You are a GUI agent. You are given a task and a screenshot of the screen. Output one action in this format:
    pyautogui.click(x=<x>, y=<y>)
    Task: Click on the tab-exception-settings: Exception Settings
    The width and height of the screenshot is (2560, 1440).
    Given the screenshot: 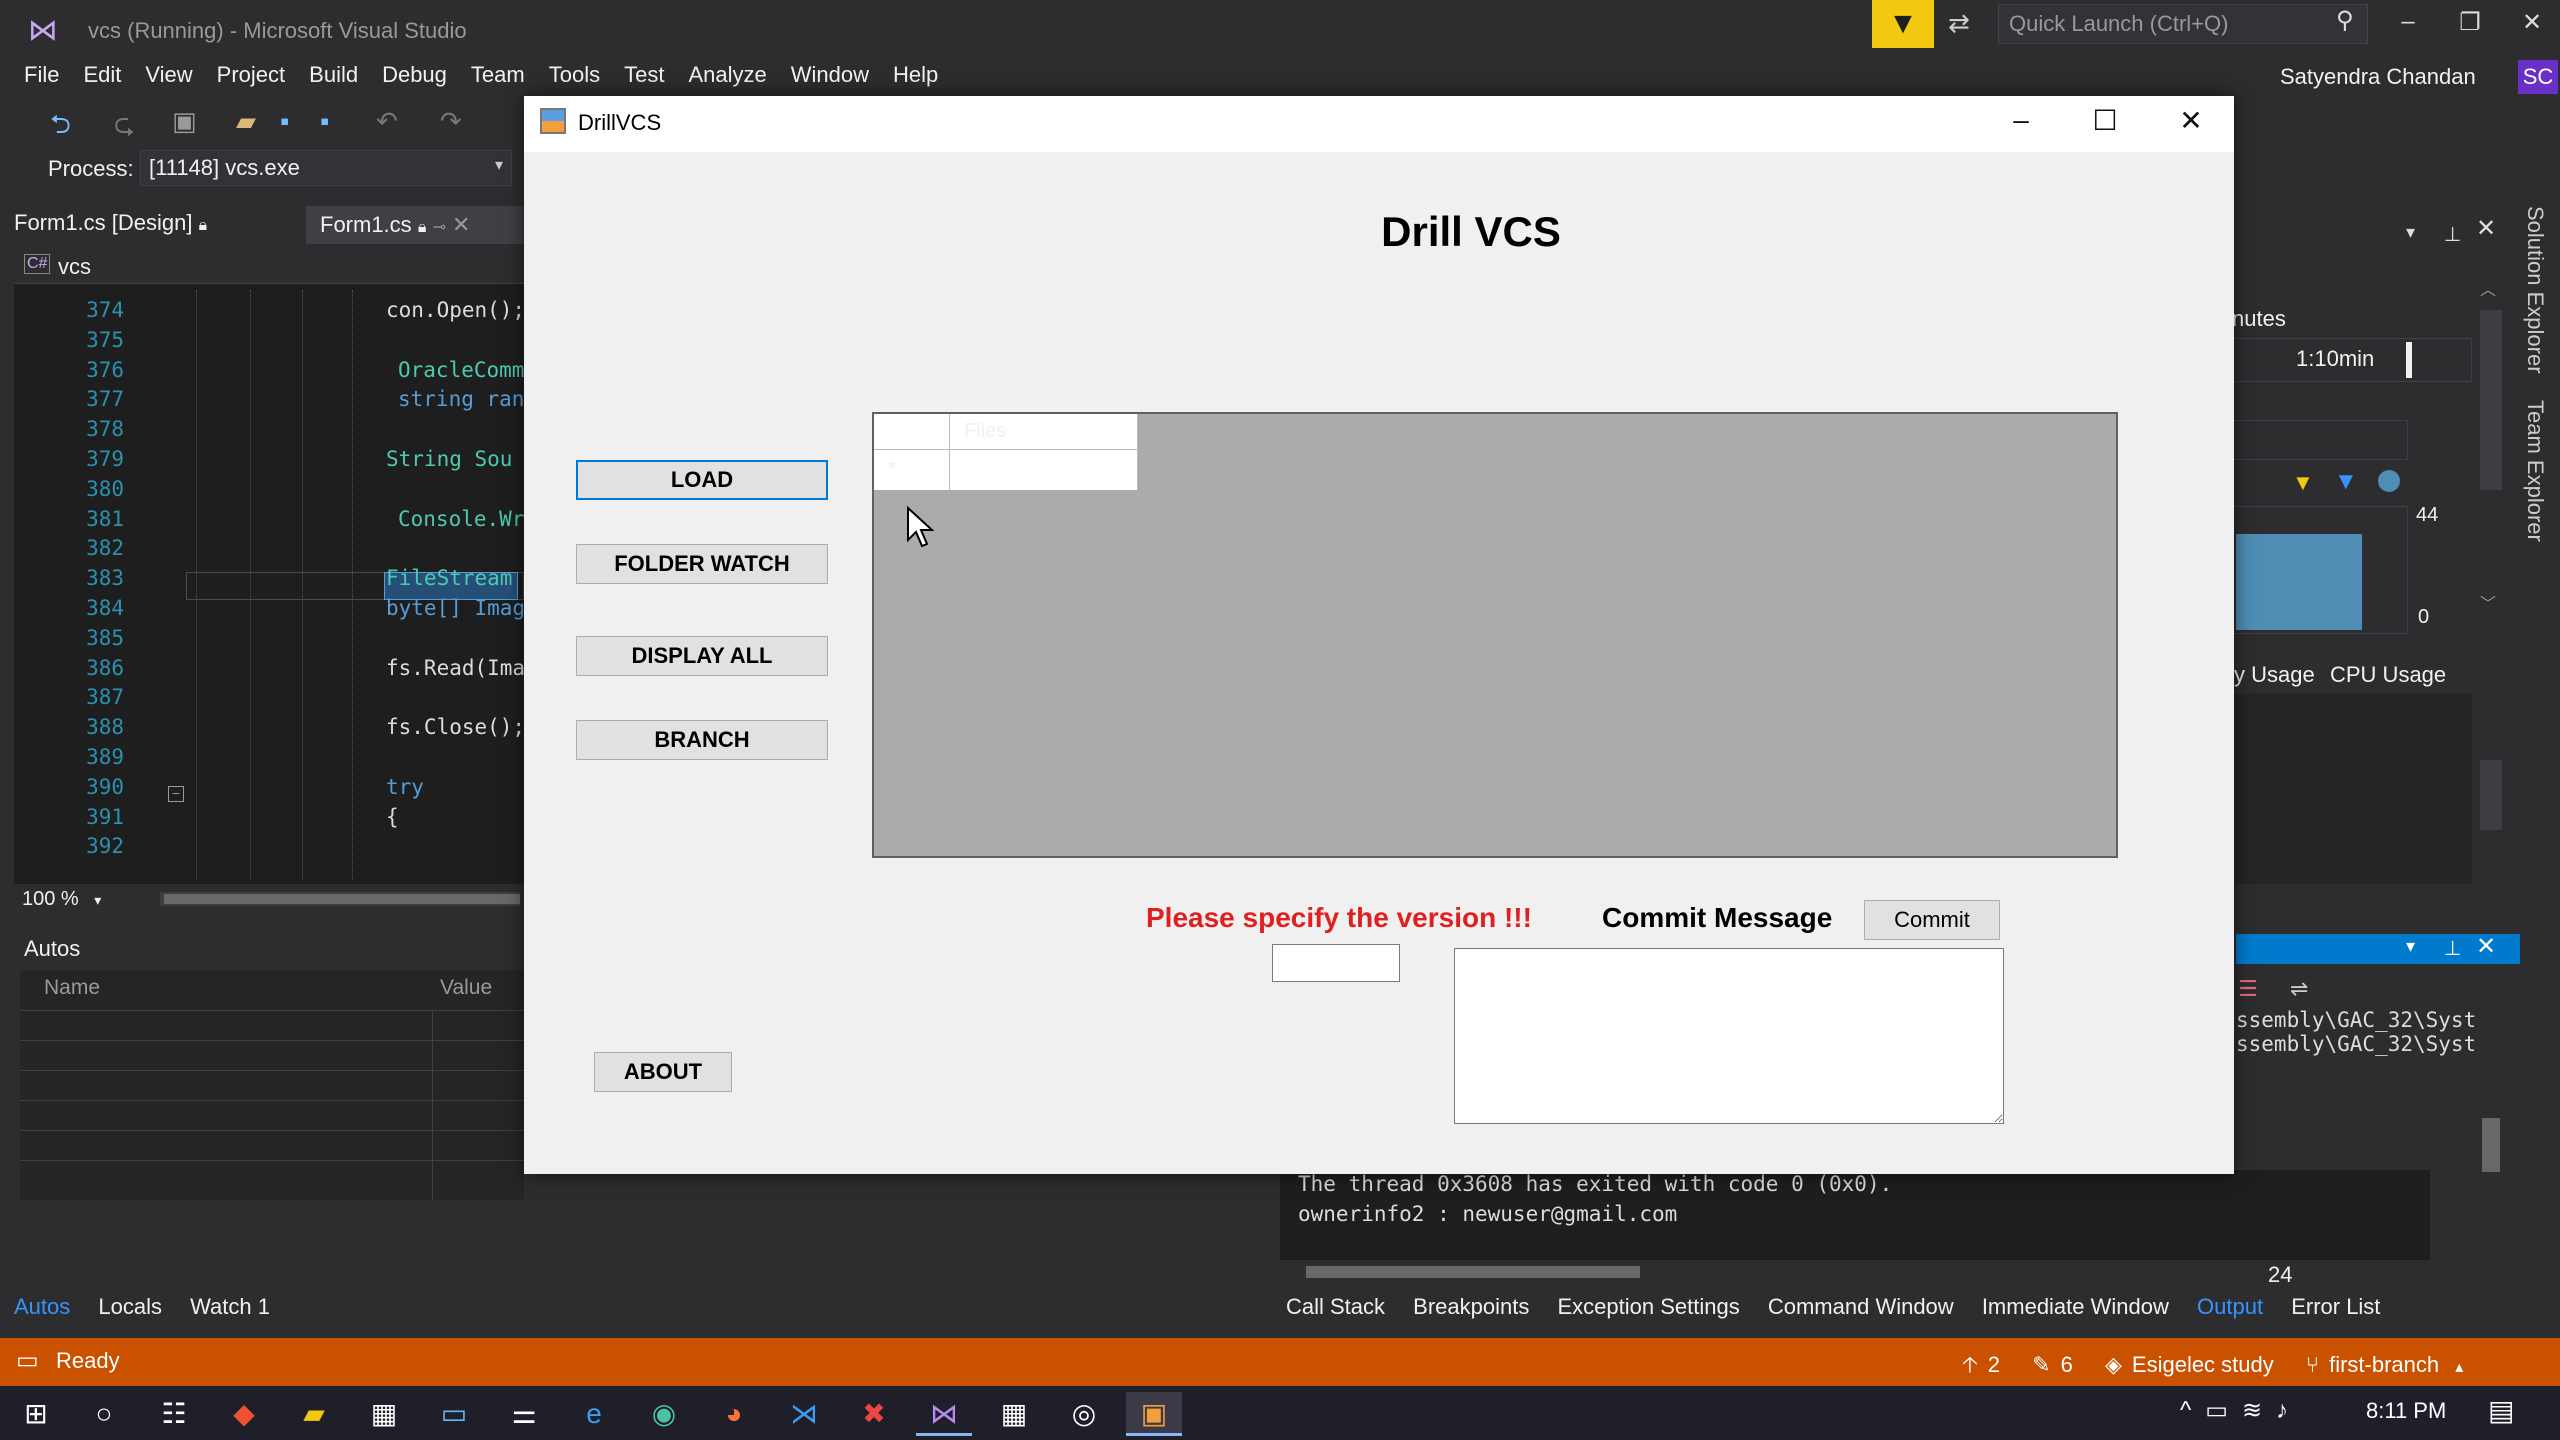 What is the action you would take?
    pyautogui.click(x=1648, y=1307)
    